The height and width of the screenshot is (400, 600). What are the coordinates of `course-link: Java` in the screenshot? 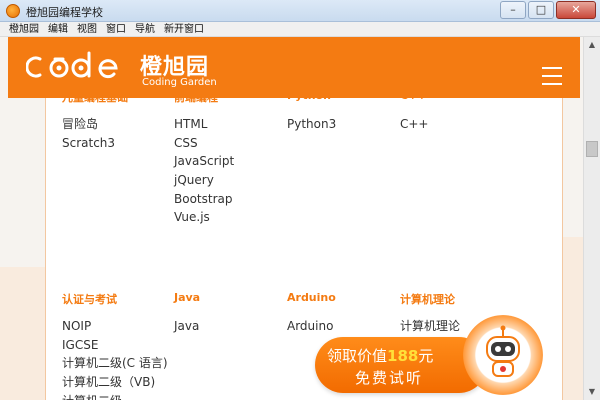 It's located at (186, 326).